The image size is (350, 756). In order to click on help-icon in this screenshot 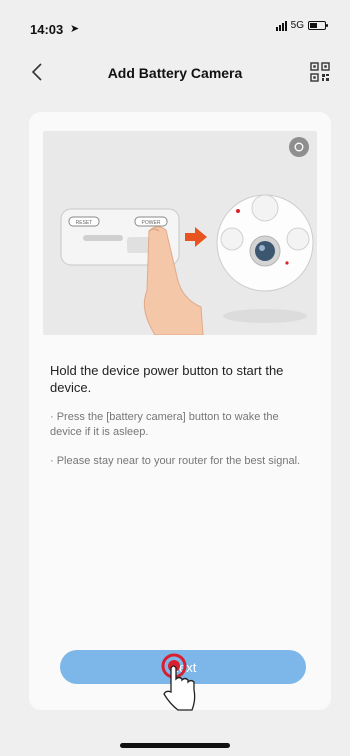, I will do `click(299, 147)`.